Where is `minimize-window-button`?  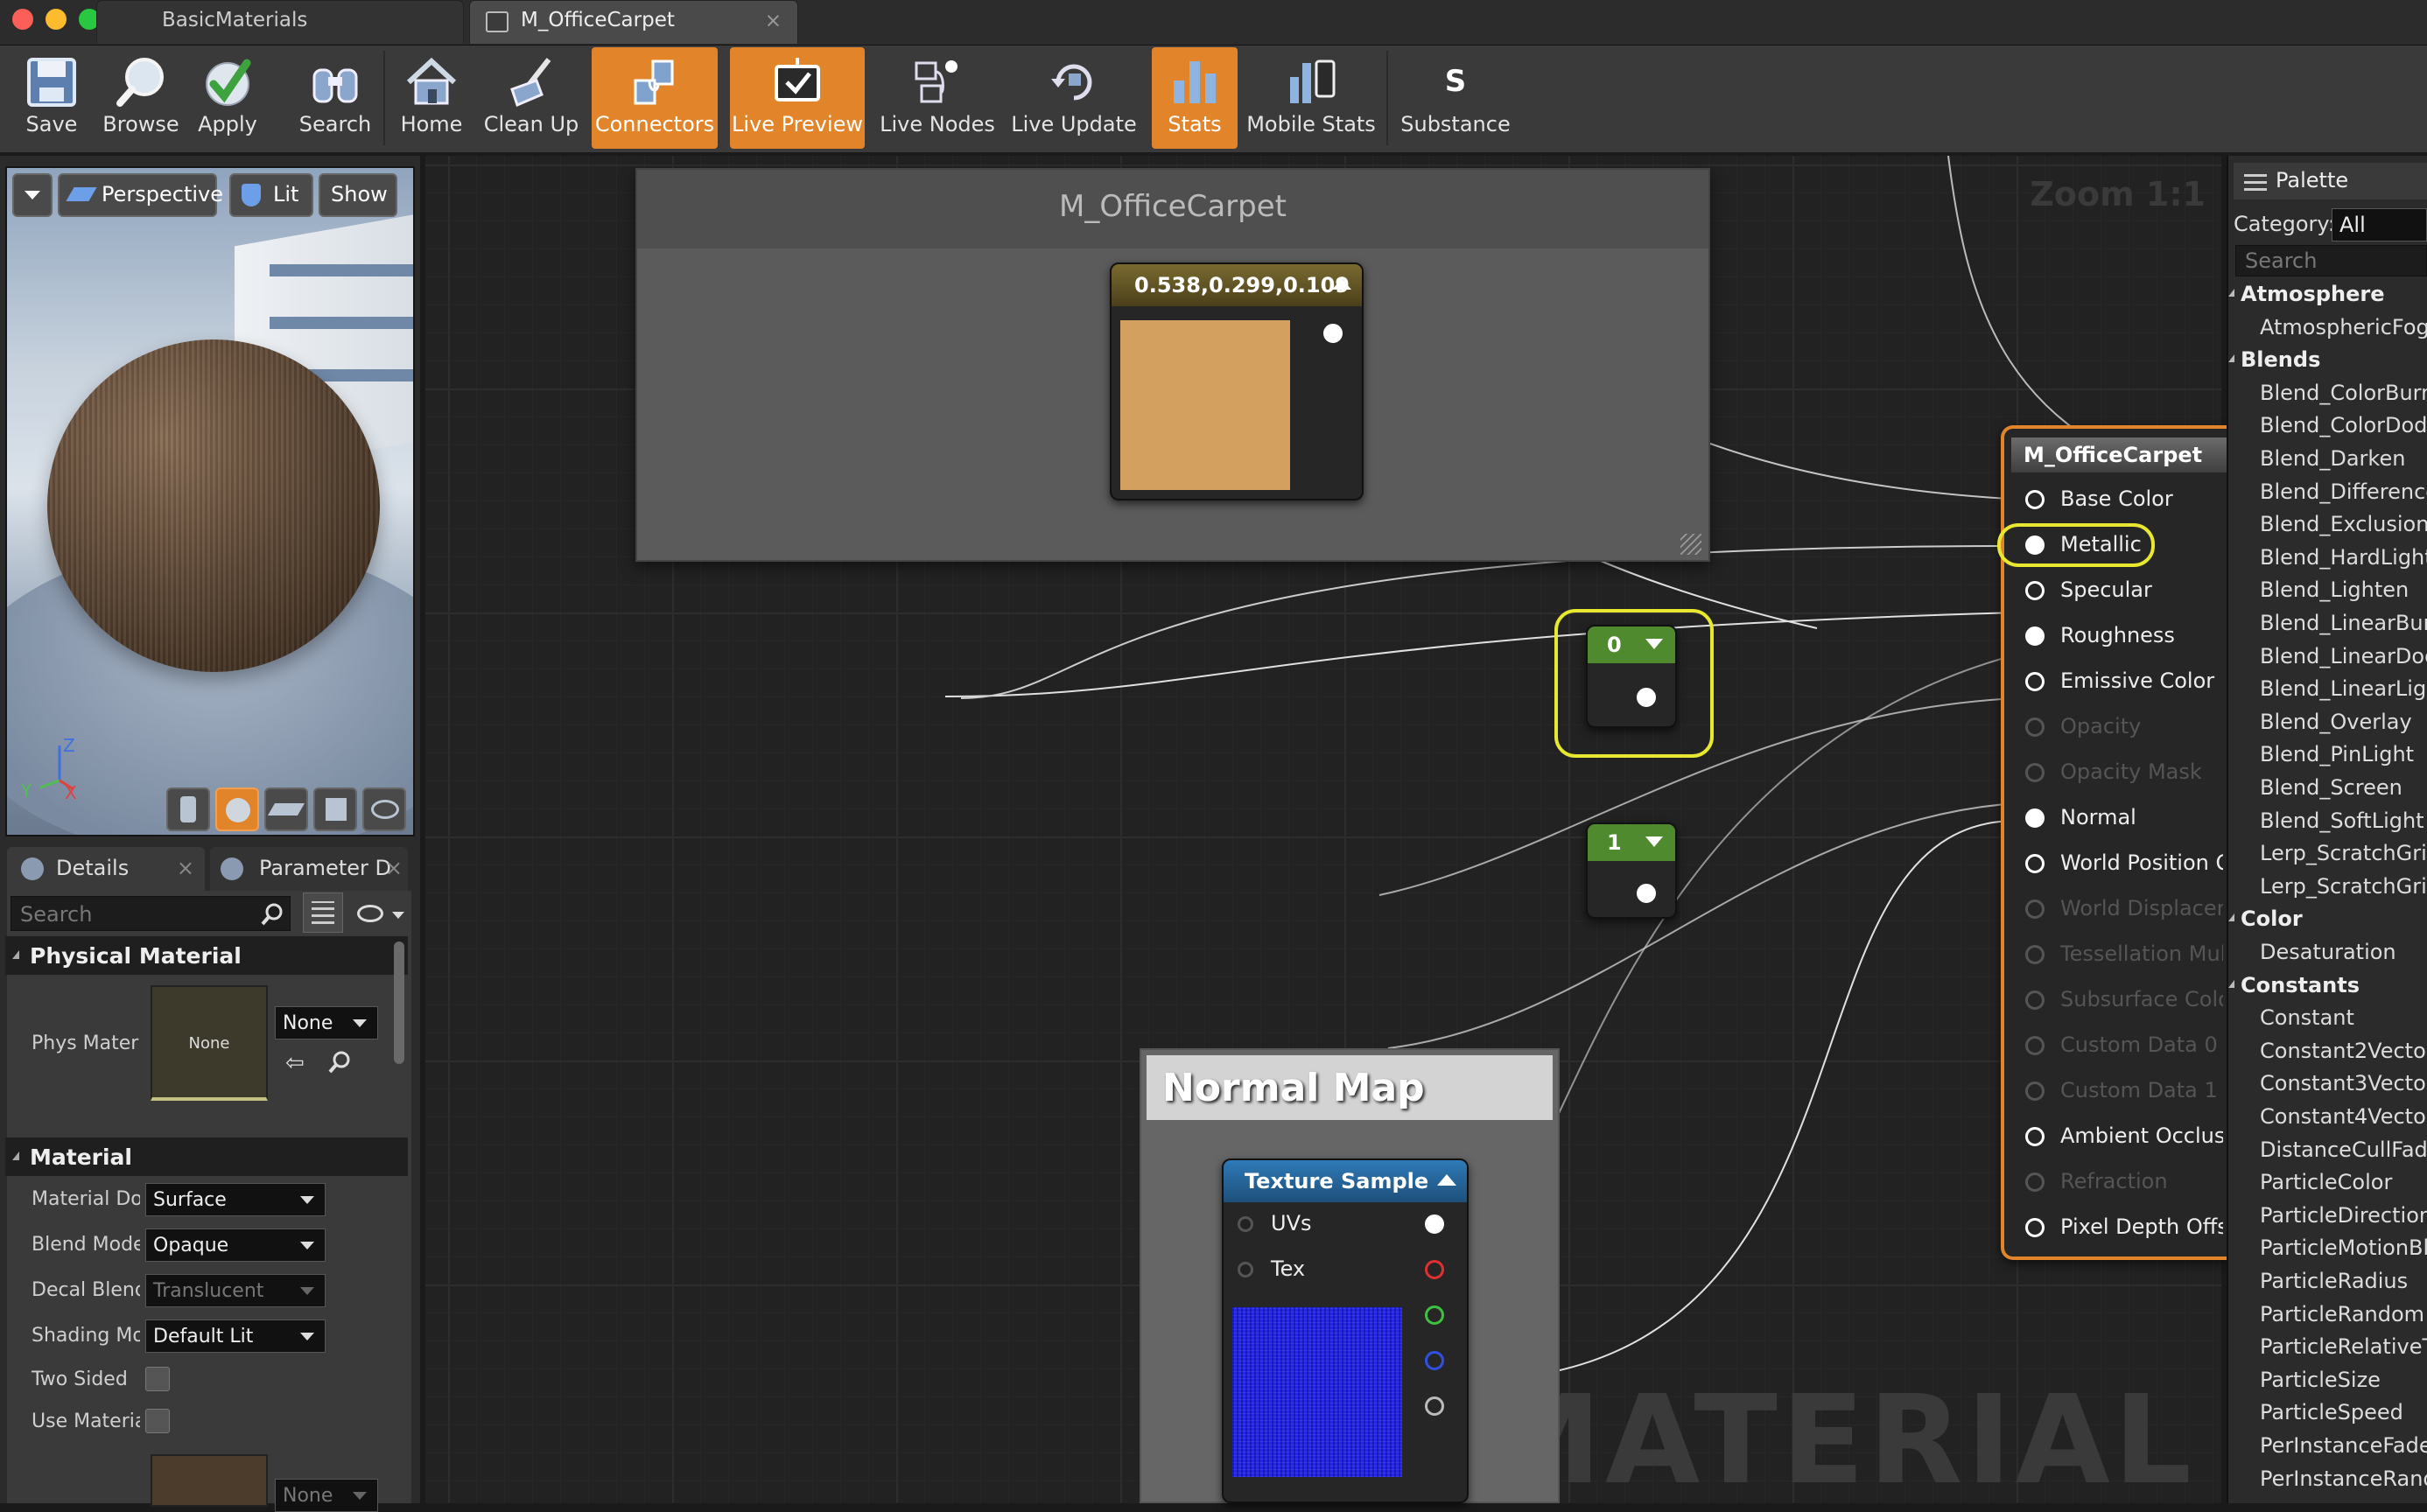
minimize-window-button is located at coordinates (56, 19).